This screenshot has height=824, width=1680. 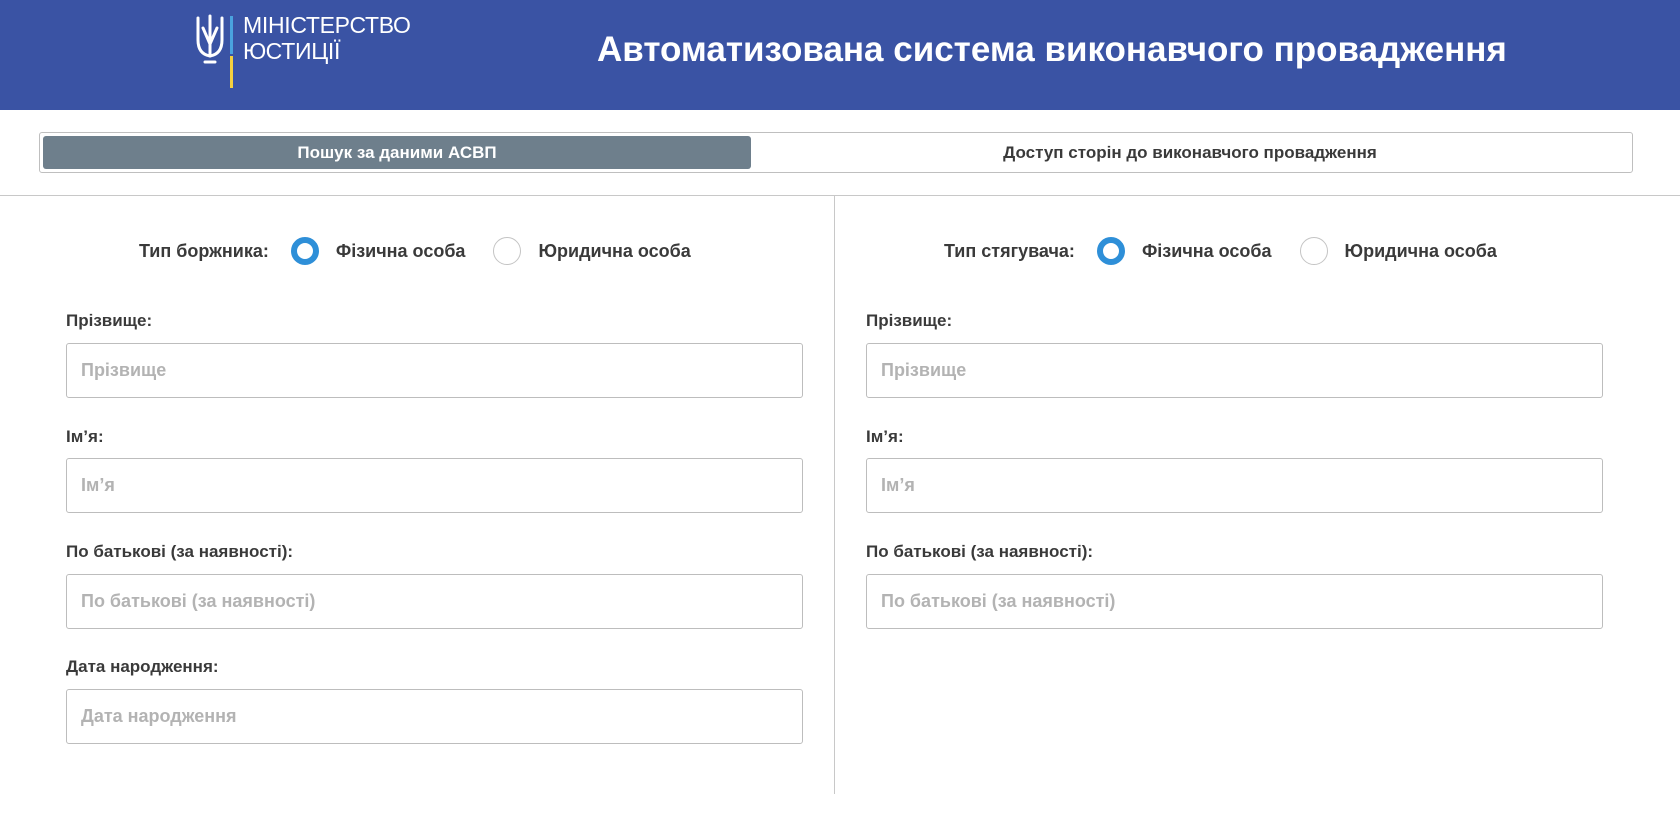 What do you see at coordinates (834, 494) in the screenshot?
I see `divider-vertical` at bounding box center [834, 494].